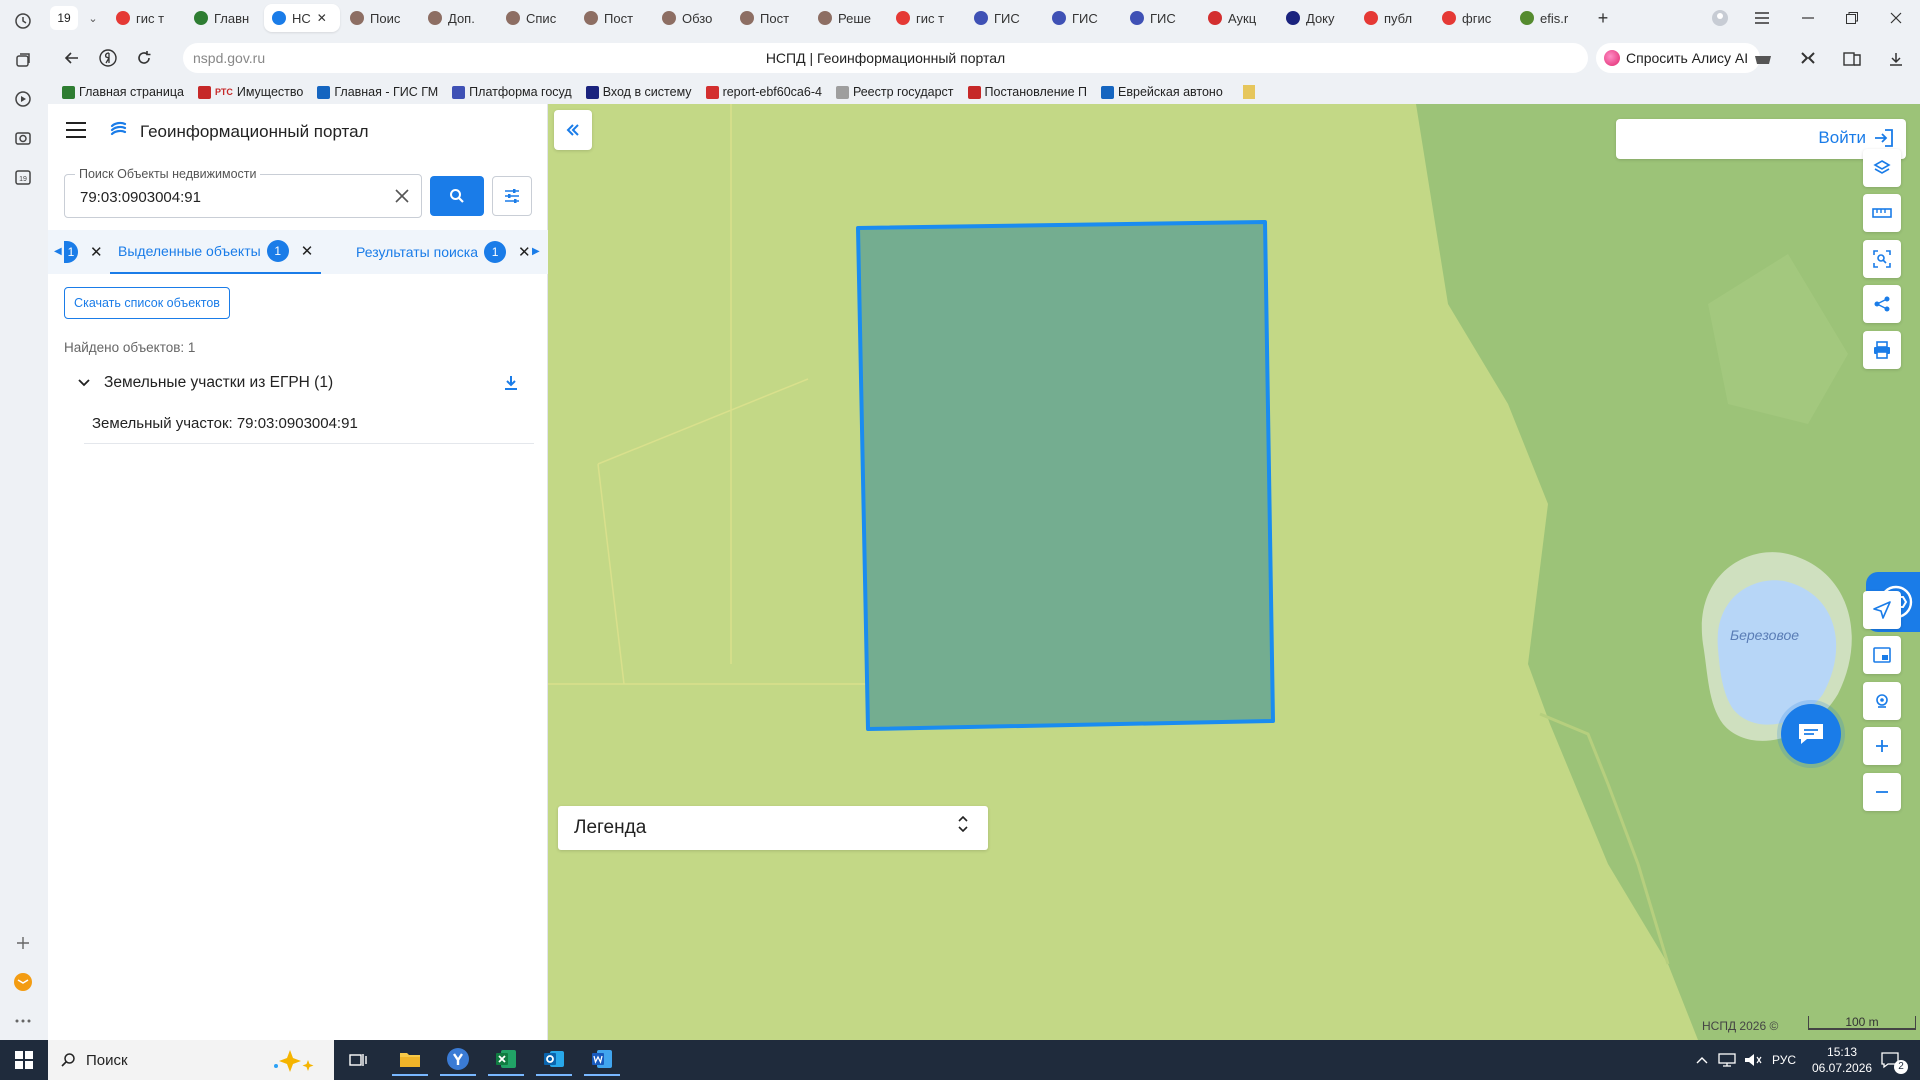 This screenshot has height=1080, width=1920. Describe the element at coordinates (1808, 18) in the screenshot. I see `minimize-icon` at that location.